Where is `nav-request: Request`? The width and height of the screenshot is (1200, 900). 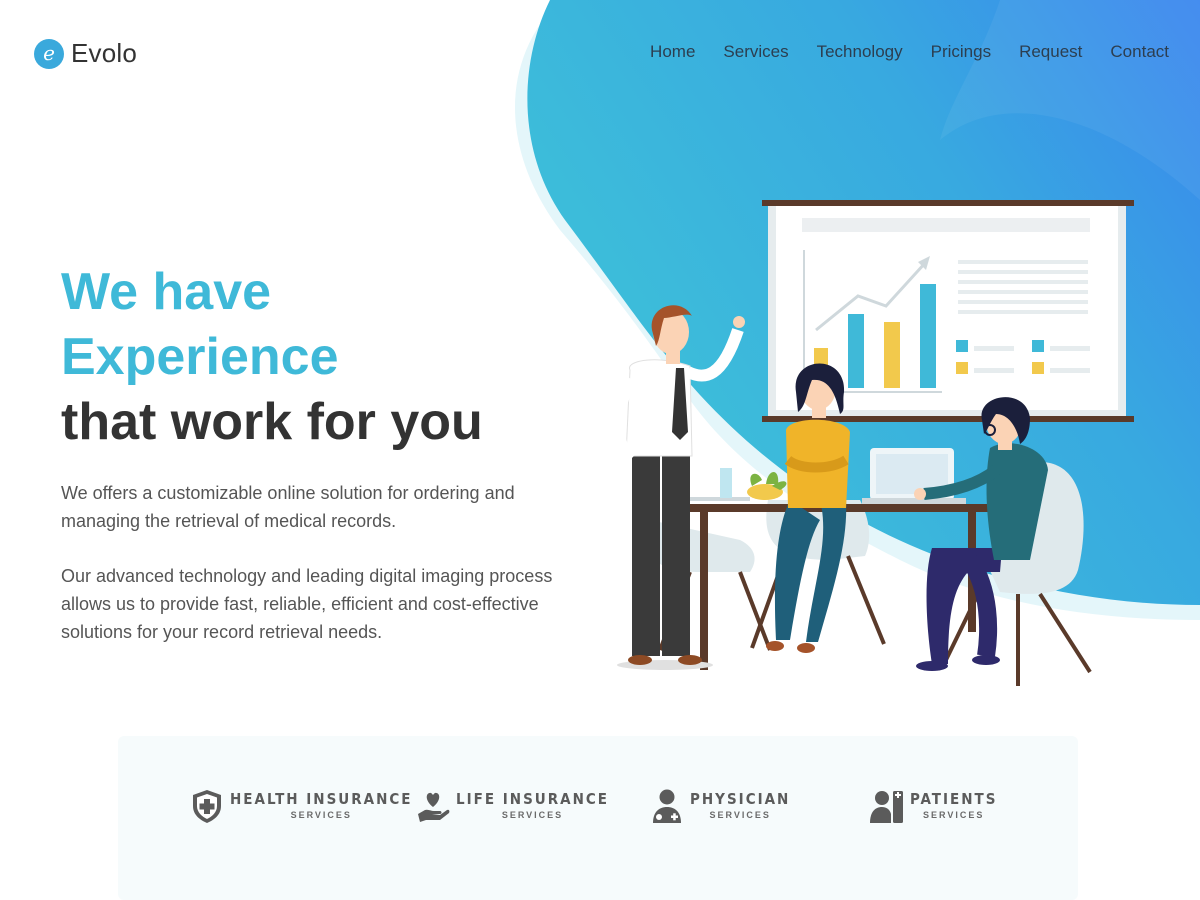 nav-request: Request is located at coordinates (1050, 52).